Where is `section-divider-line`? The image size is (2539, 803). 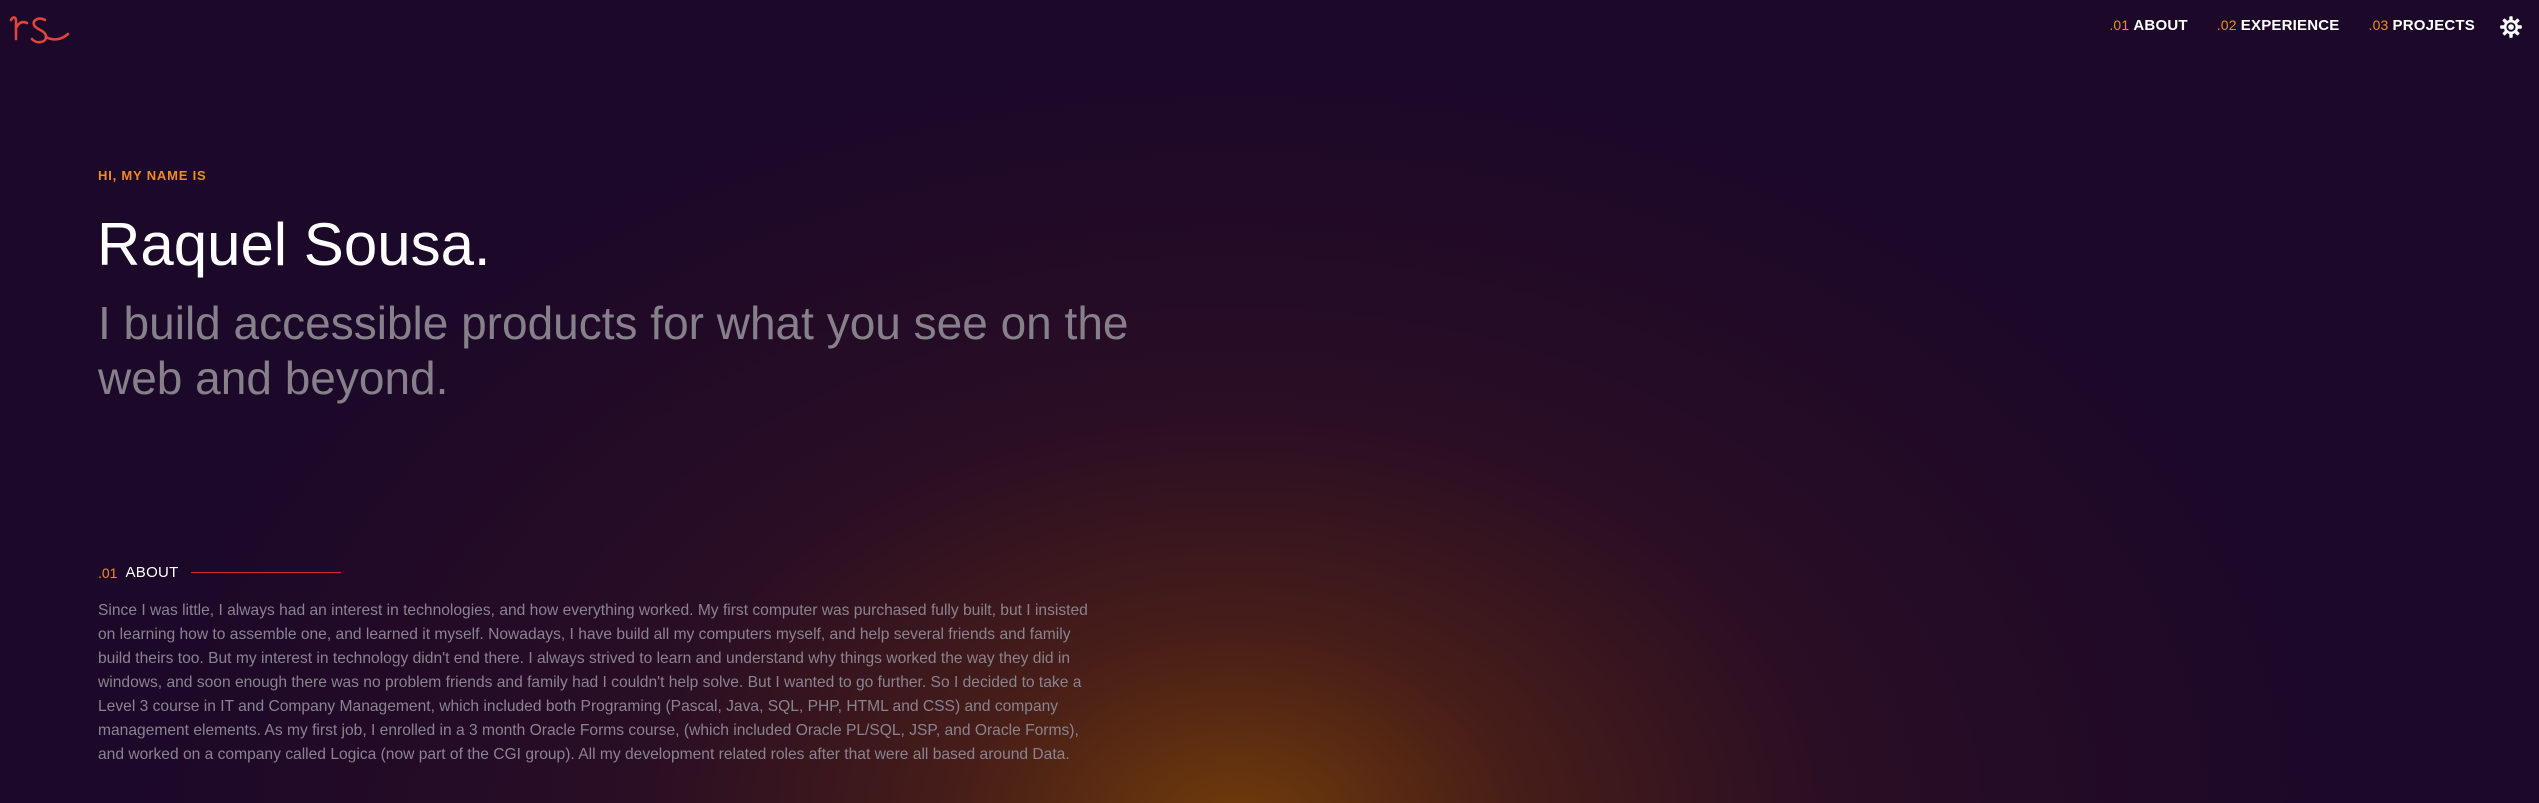 section-divider-line is located at coordinates (265, 572).